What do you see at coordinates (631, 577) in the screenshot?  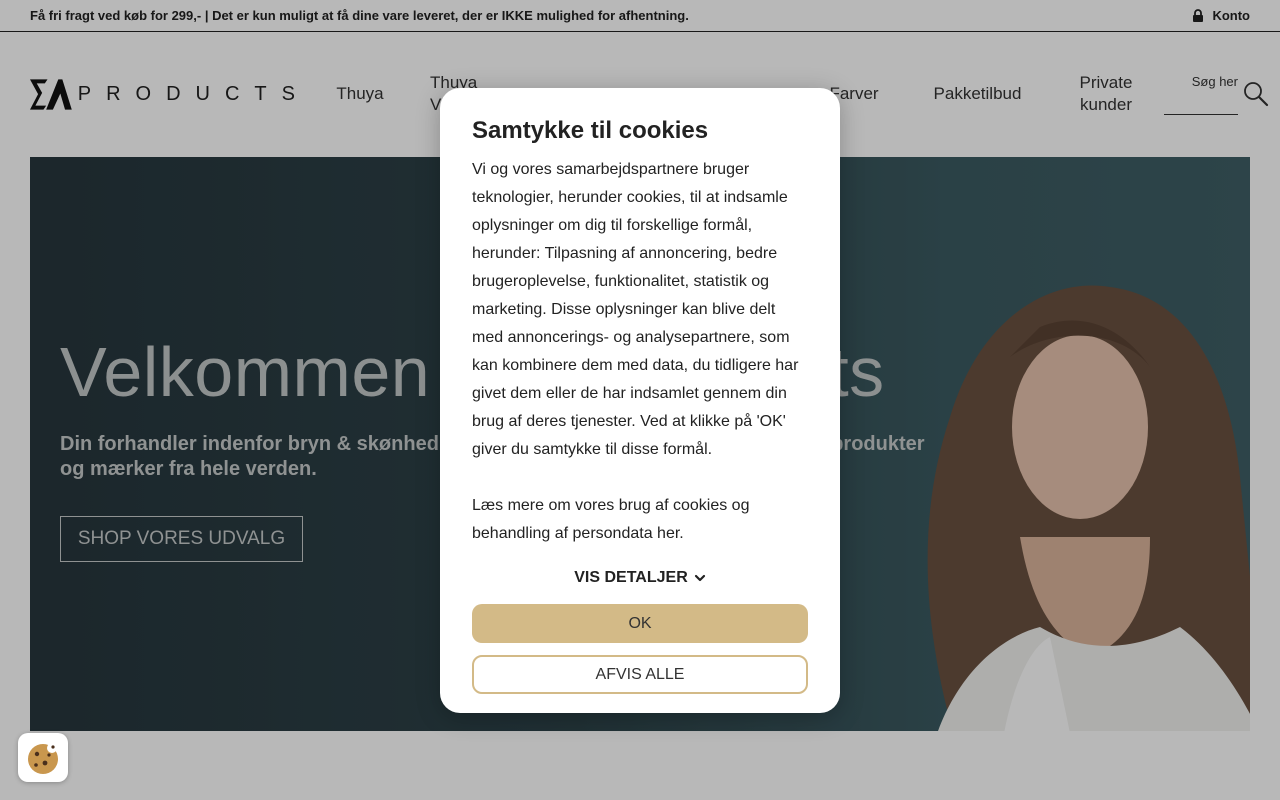 I see `show-details-label: VIS DETALJER` at bounding box center [631, 577].